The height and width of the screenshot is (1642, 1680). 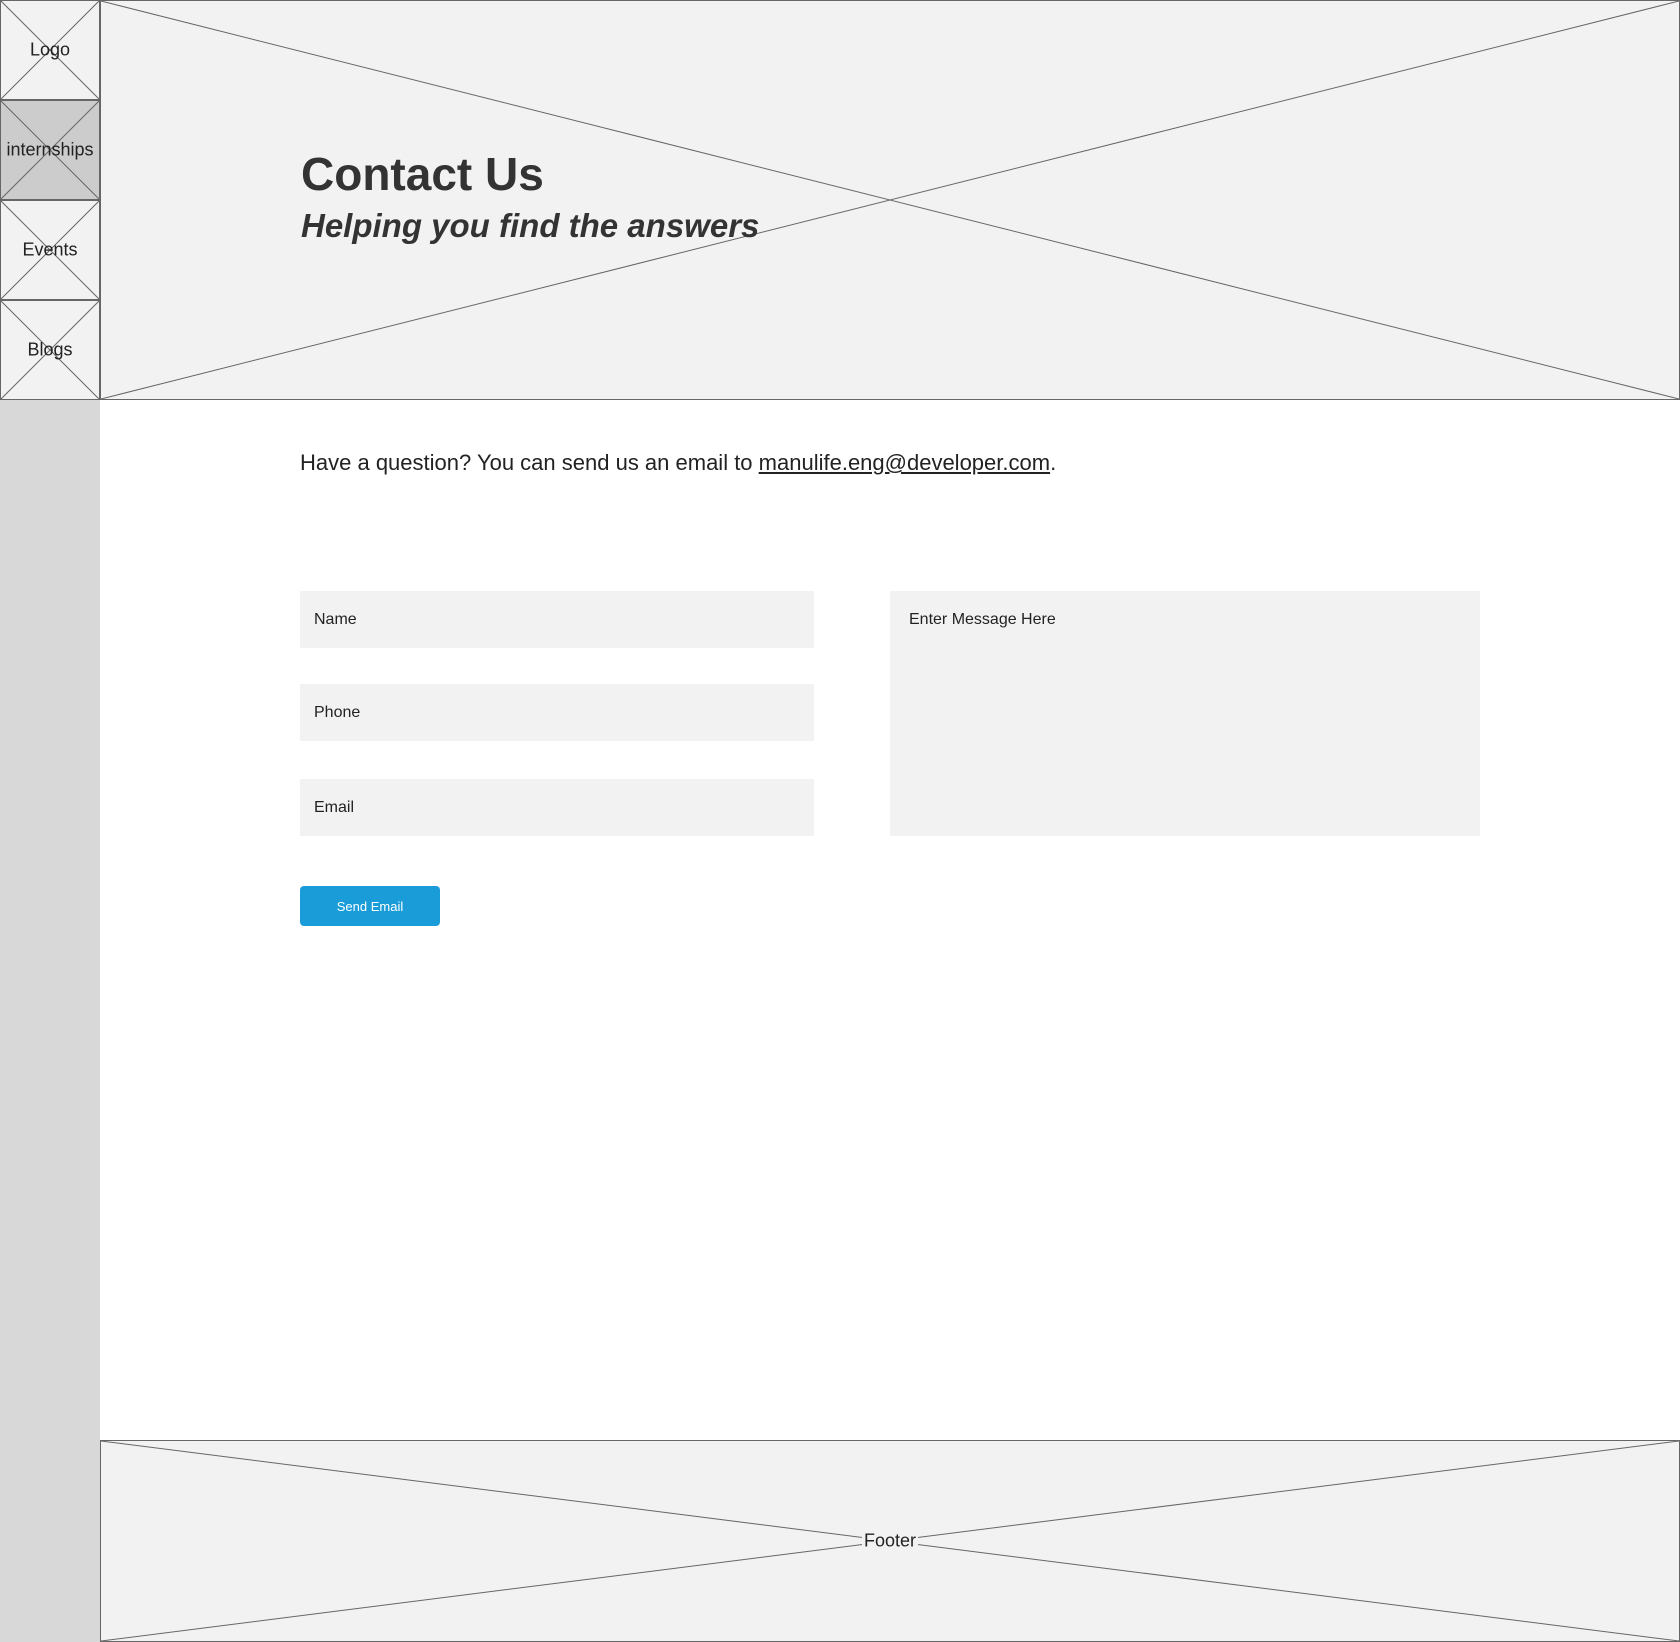 I want to click on footer-label: Footer, so click(x=890, y=1540).